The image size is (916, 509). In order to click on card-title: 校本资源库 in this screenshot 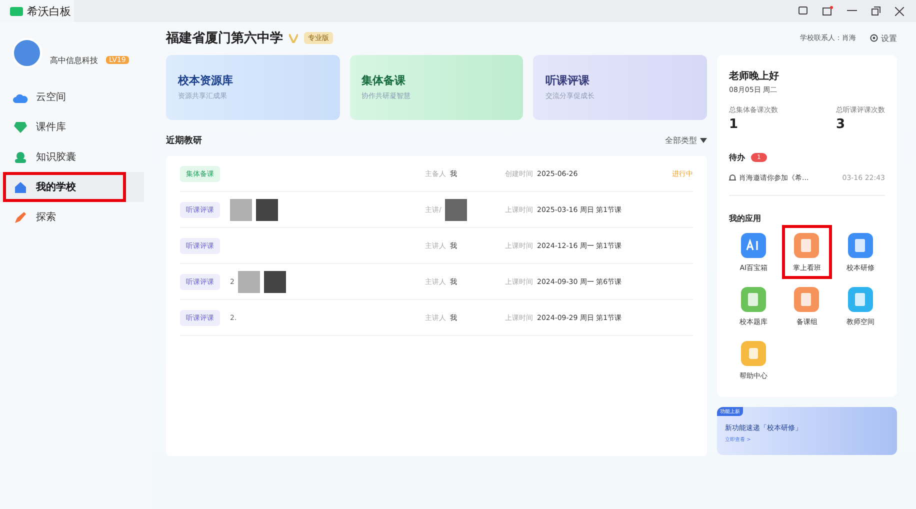, I will do `click(206, 80)`.